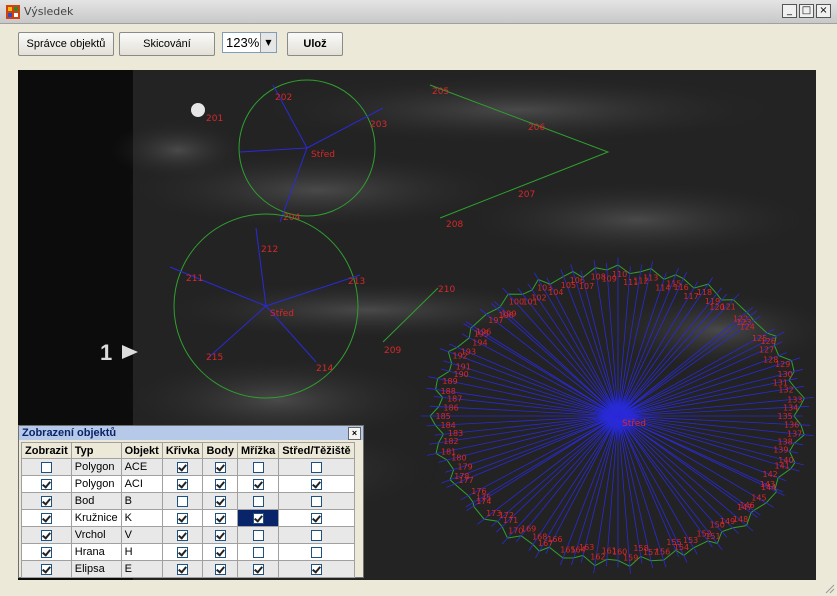 The width and height of the screenshot is (837, 596). What do you see at coordinates (243, 42) in the screenshot?
I see `zoom-value: 123%` at bounding box center [243, 42].